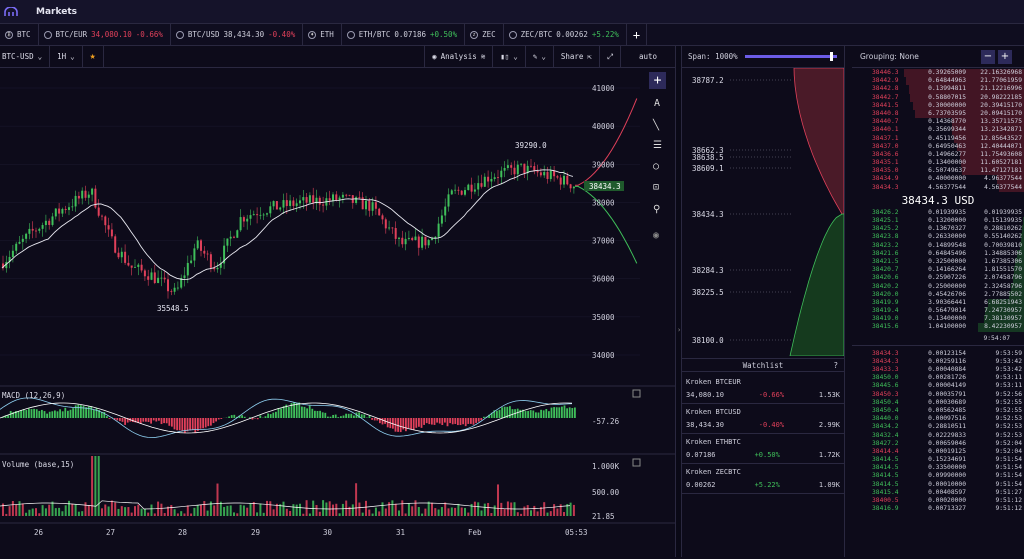  What do you see at coordinates (603, 222) in the screenshot?
I see `price-axis: 4100040000390003800037000360003500034000` at bounding box center [603, 222].